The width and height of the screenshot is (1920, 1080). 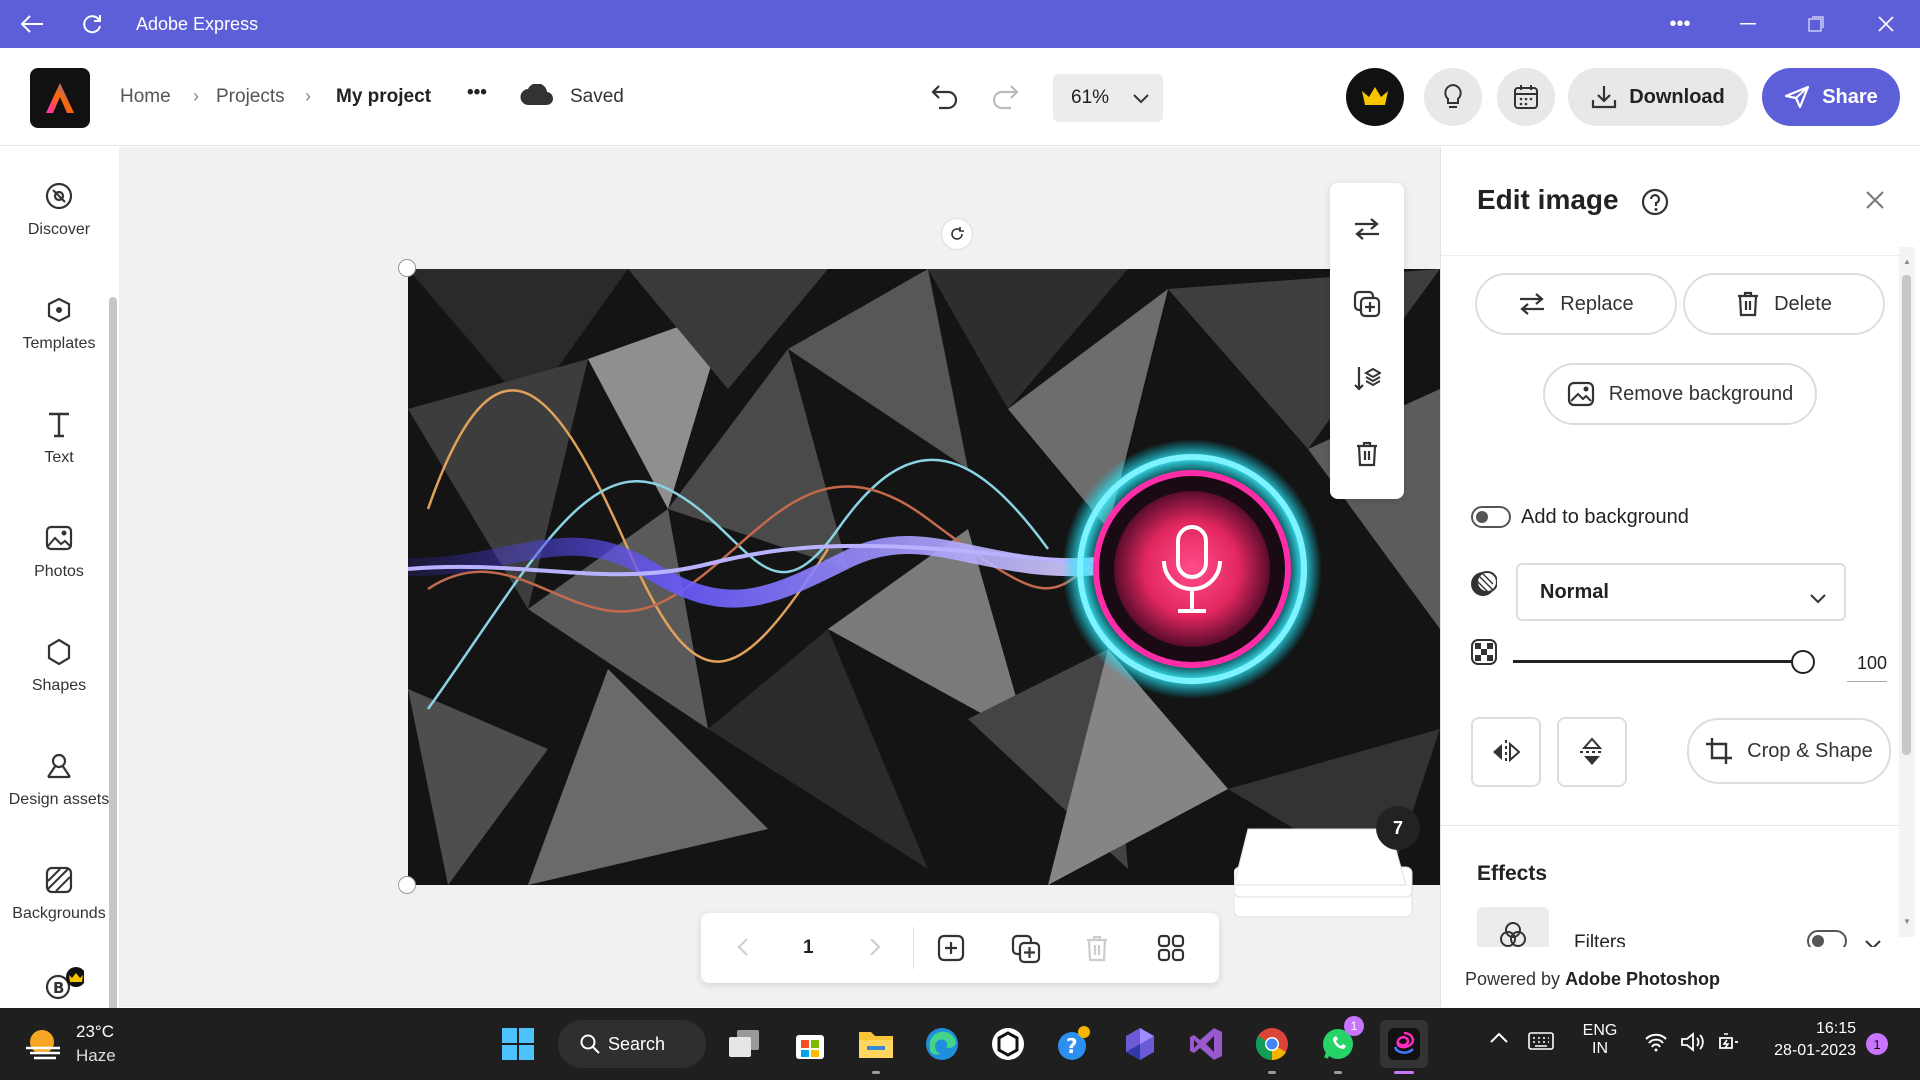 I want to click on backgrounds-icon, so click(x=59, y=880).